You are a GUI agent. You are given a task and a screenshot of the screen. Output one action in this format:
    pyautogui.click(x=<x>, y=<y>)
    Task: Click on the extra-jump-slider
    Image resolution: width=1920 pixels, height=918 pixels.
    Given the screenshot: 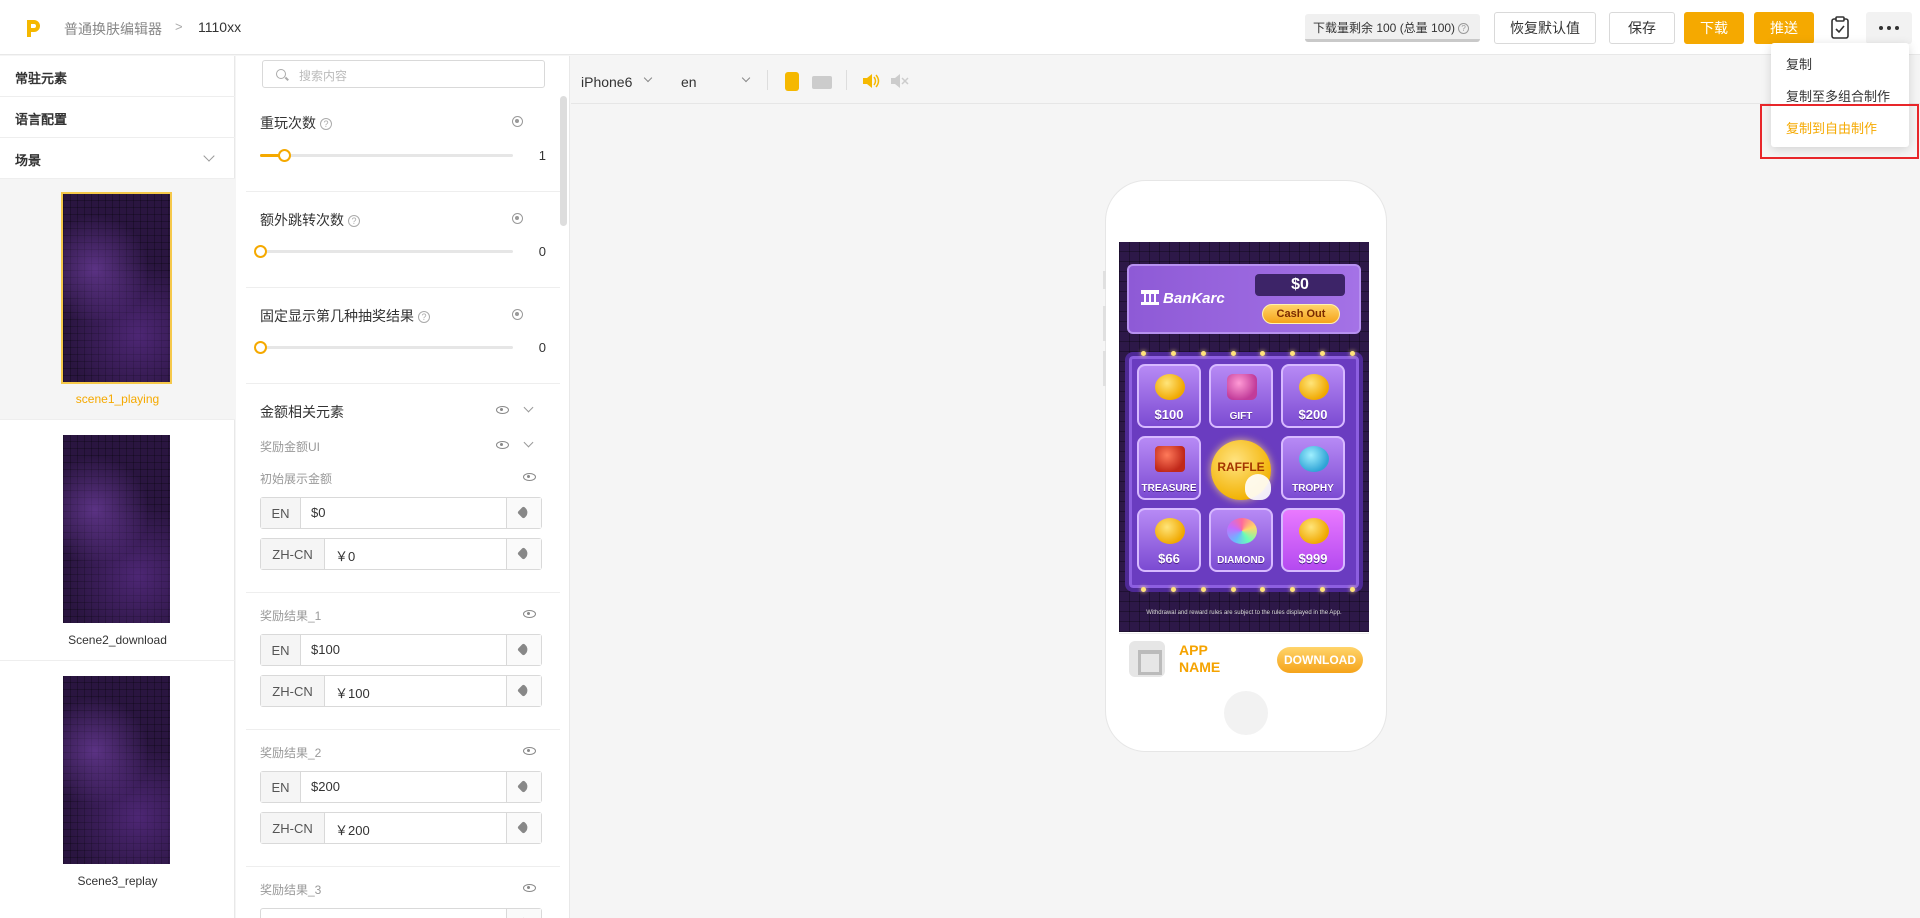 What is the action you would take?
    pyautogui.click(x=383, y=251)
    